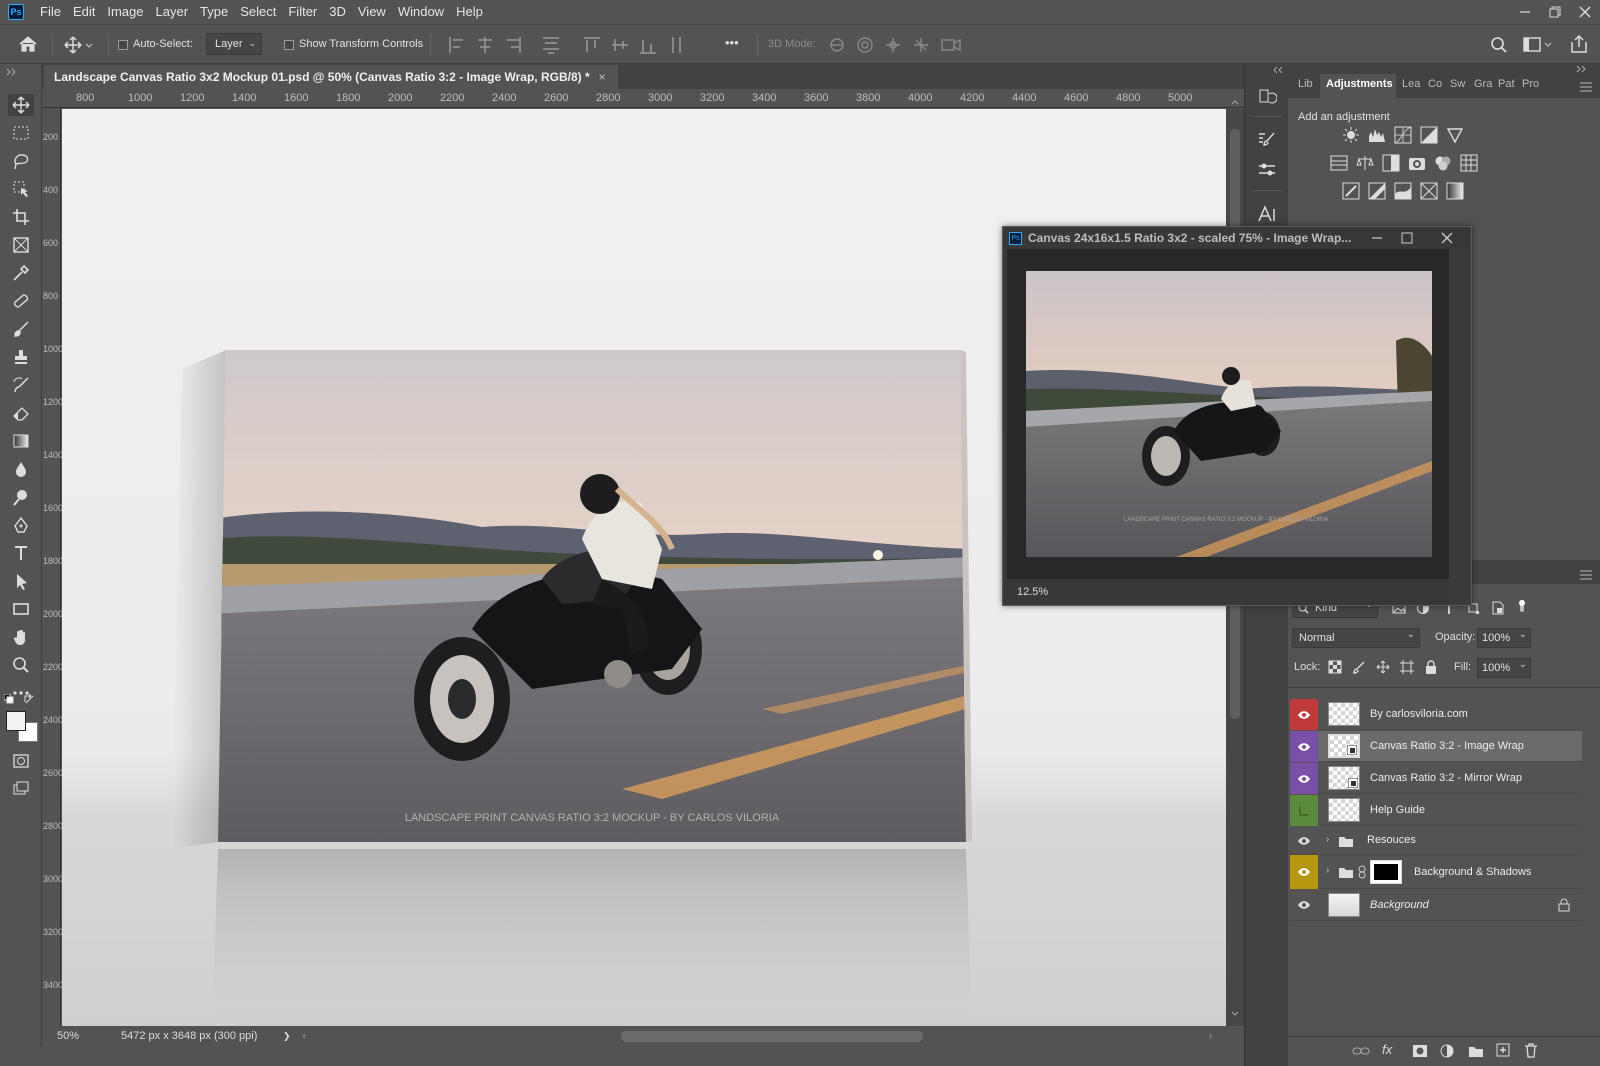 Image resolution: width=1600 pixels, height=1066 pixels. I want to click on tab-libraries: Lib, so click(1305, 84).